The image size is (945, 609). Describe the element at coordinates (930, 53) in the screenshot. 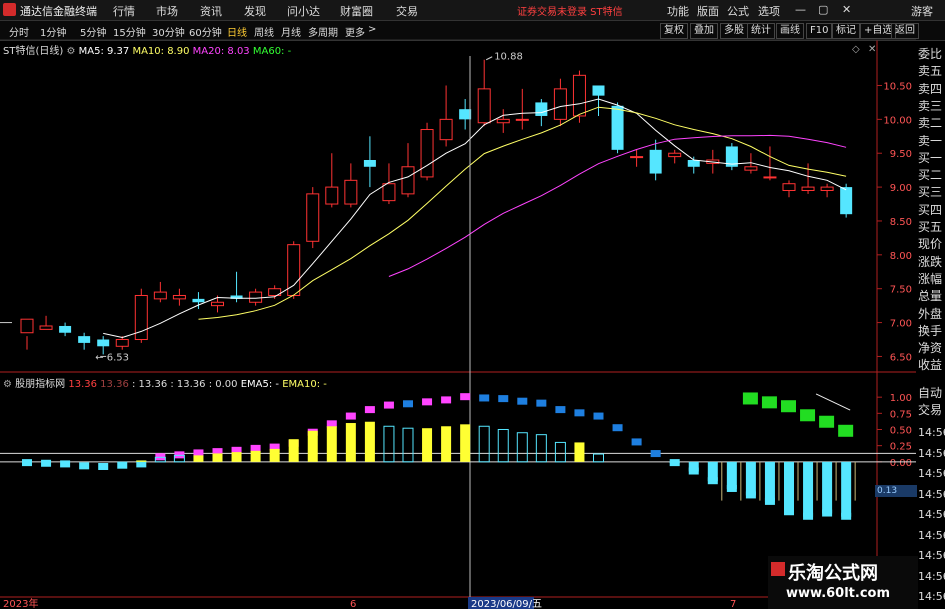

I see `side-item-0: 委比` at that location.